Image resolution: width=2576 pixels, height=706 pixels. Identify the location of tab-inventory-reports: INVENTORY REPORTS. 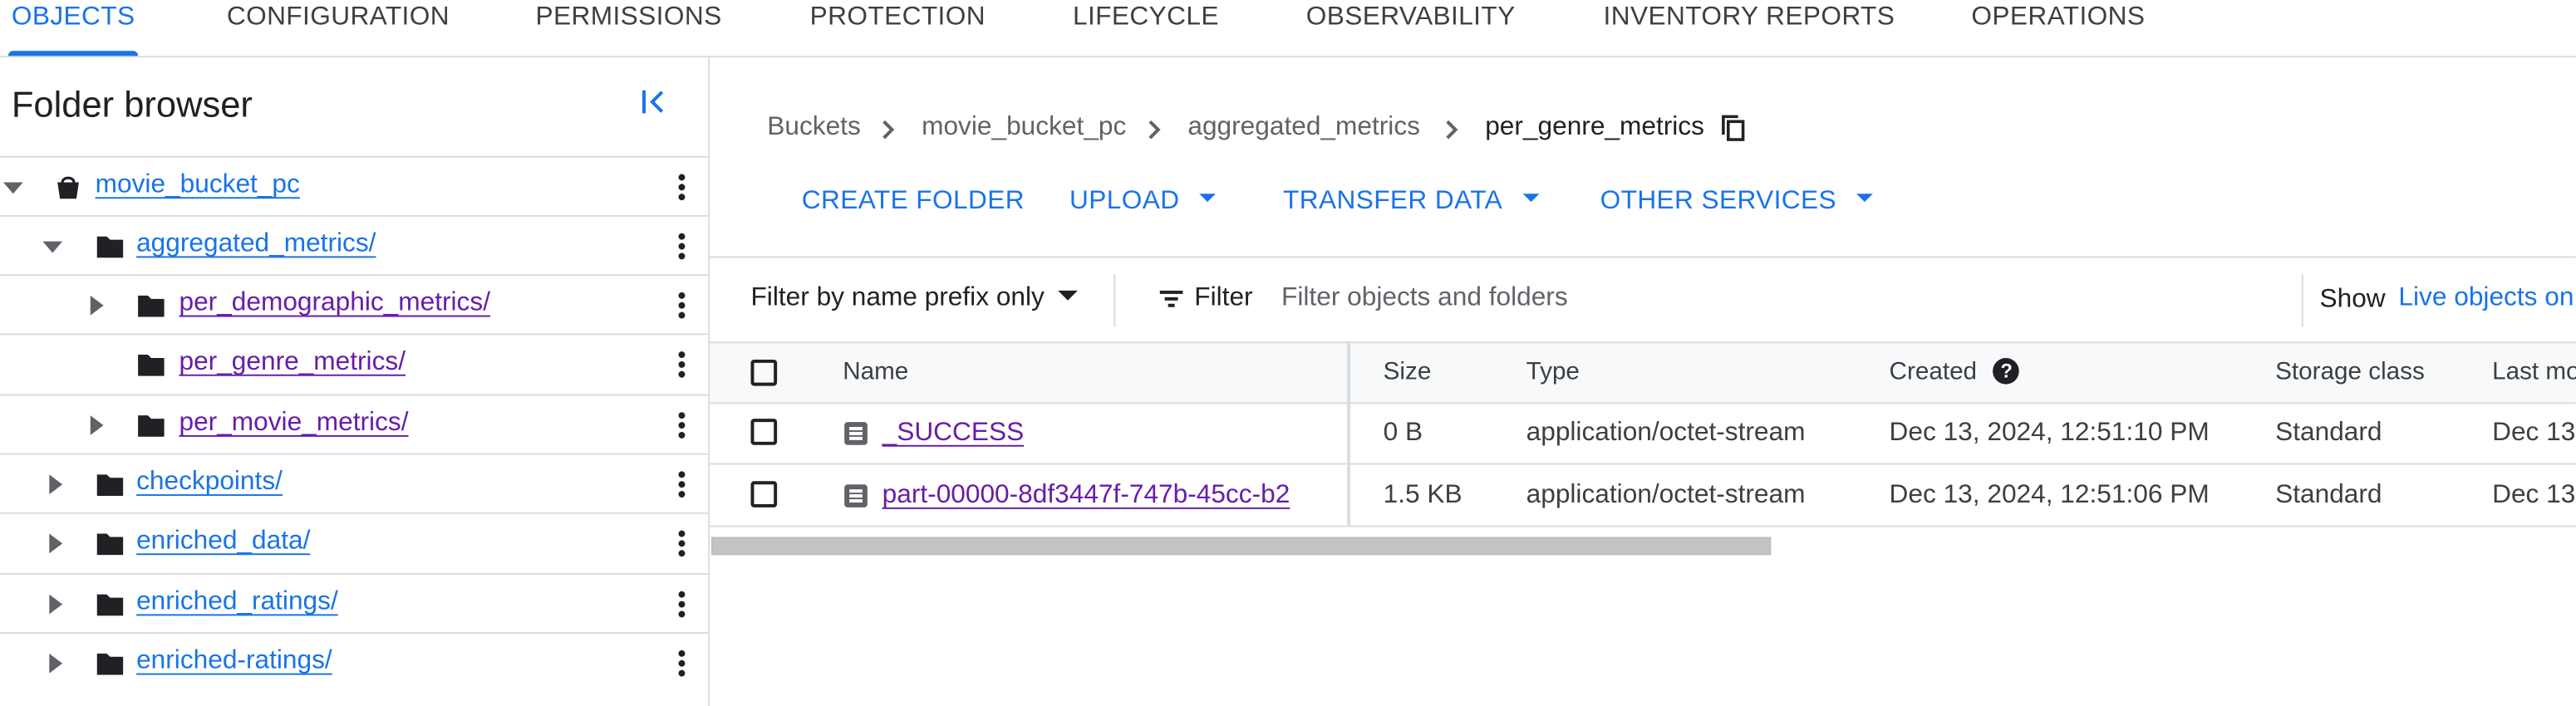
(1750, 28).